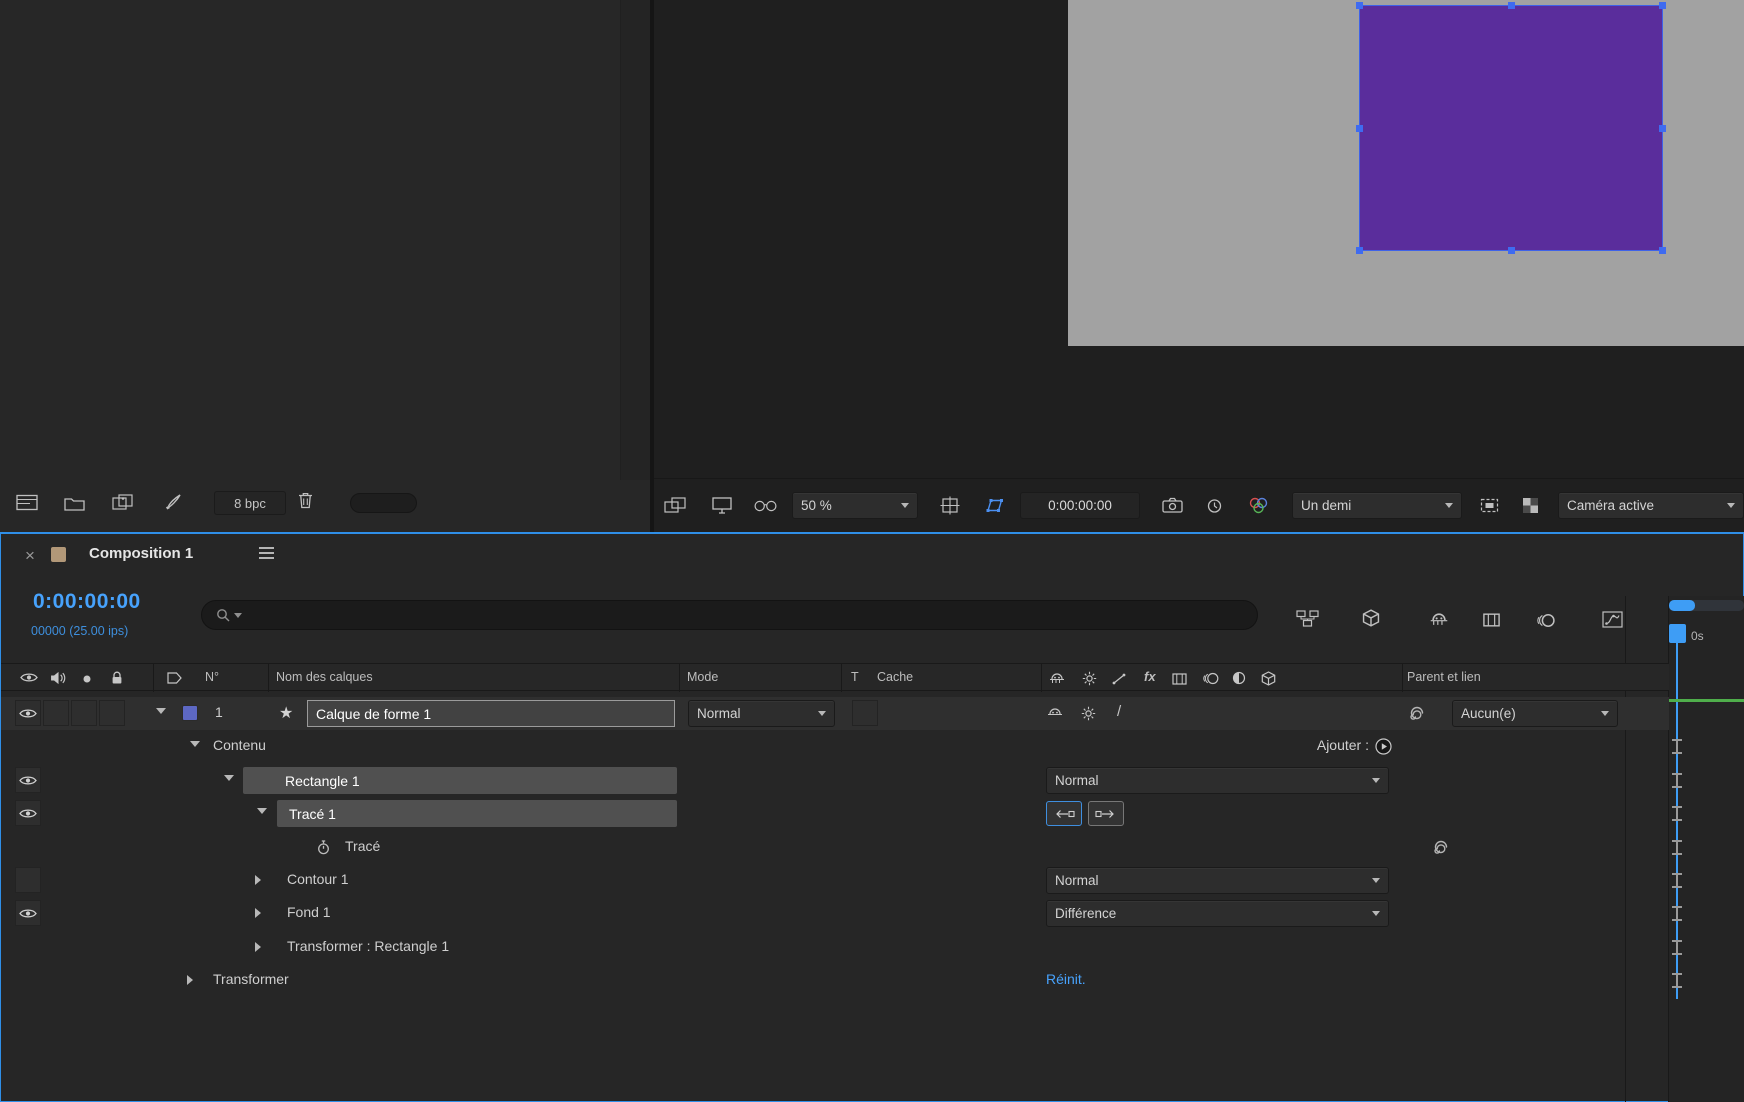 The height and width of the screenshot is (1102, 1744). Describe the element at coordinates (1359, 128) in the screenshot. I see `selection-handle-mid-left` at that location.